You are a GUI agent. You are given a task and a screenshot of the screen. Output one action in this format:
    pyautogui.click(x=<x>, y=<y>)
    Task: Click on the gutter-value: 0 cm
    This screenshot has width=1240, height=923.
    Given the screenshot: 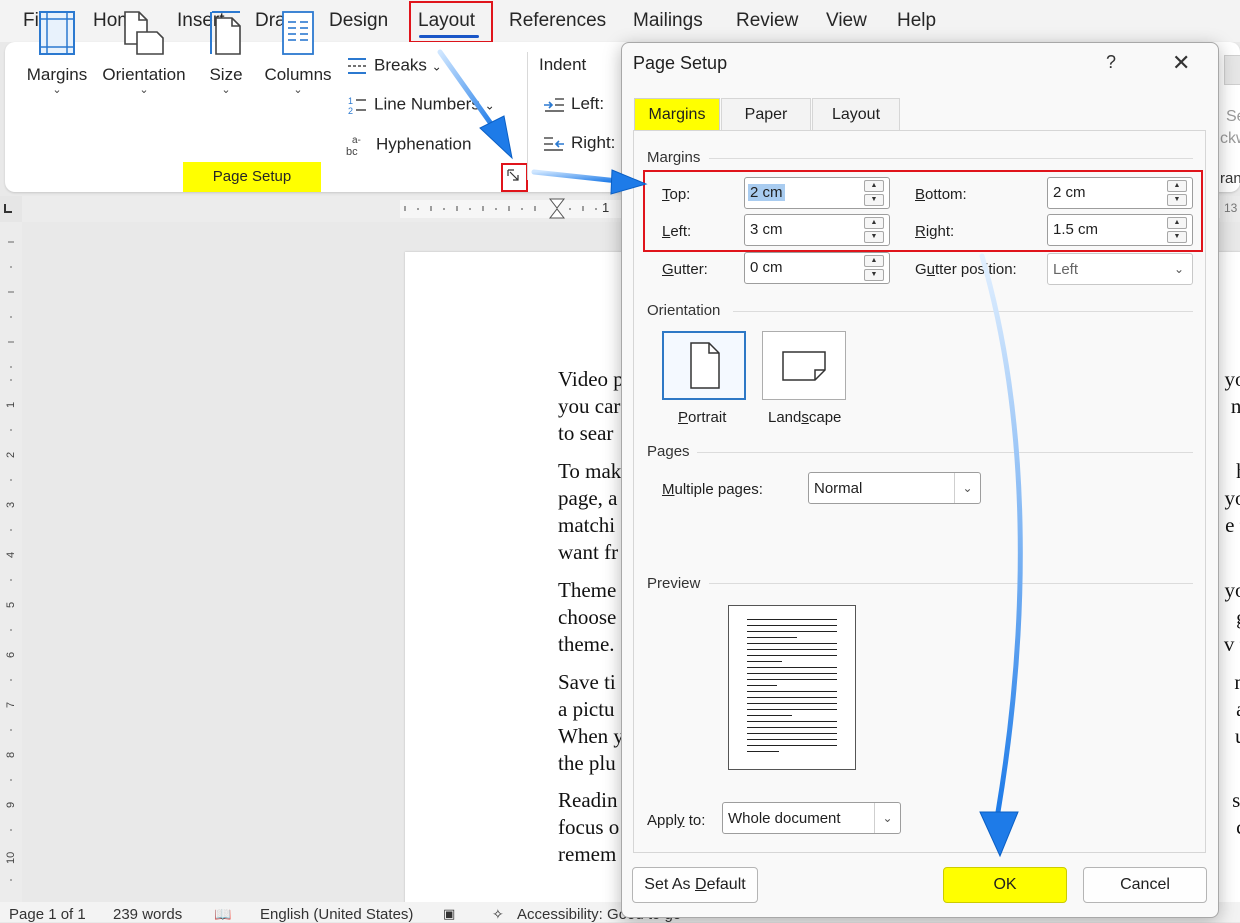 What is the action you would take?
    pyautogui.click(x=766, y=267)
    